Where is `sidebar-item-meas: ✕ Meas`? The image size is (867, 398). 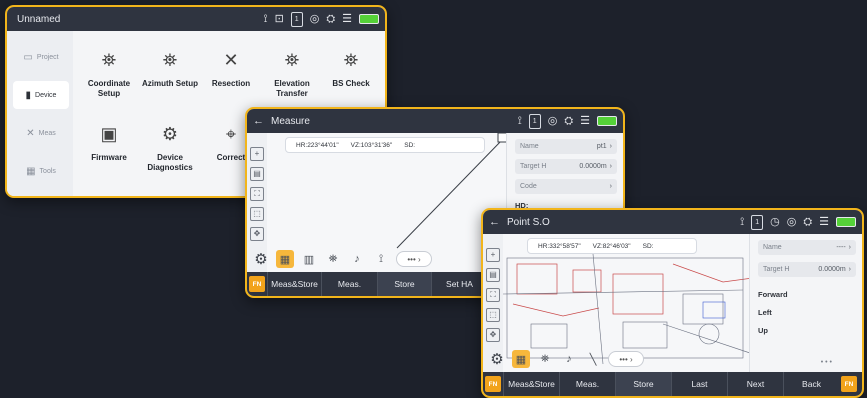
sidebar-item-meas: ✕ Meas is located at coordinates (41, 133).